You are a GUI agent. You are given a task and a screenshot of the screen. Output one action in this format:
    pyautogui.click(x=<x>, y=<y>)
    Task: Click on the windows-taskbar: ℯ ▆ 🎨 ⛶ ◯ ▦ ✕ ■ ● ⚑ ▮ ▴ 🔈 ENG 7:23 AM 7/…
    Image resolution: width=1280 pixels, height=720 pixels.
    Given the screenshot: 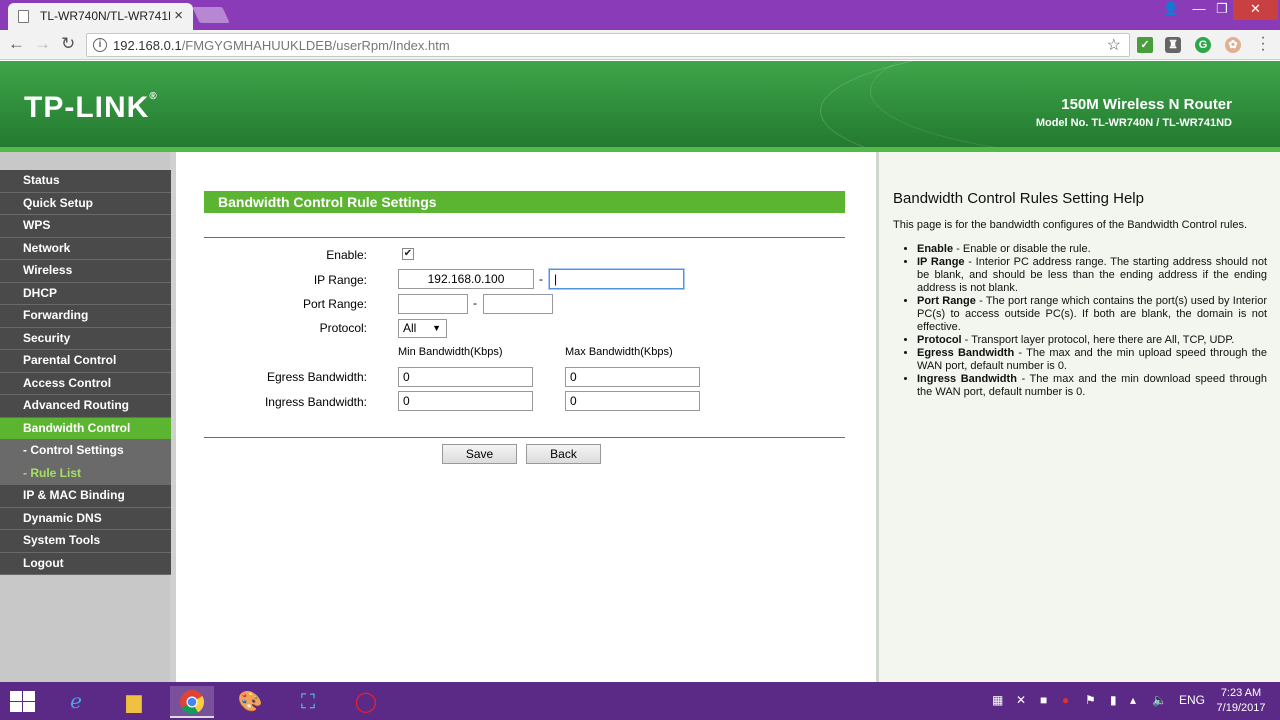 What is the action you would take?
    pyautogui.click(x=640, y=701)
    